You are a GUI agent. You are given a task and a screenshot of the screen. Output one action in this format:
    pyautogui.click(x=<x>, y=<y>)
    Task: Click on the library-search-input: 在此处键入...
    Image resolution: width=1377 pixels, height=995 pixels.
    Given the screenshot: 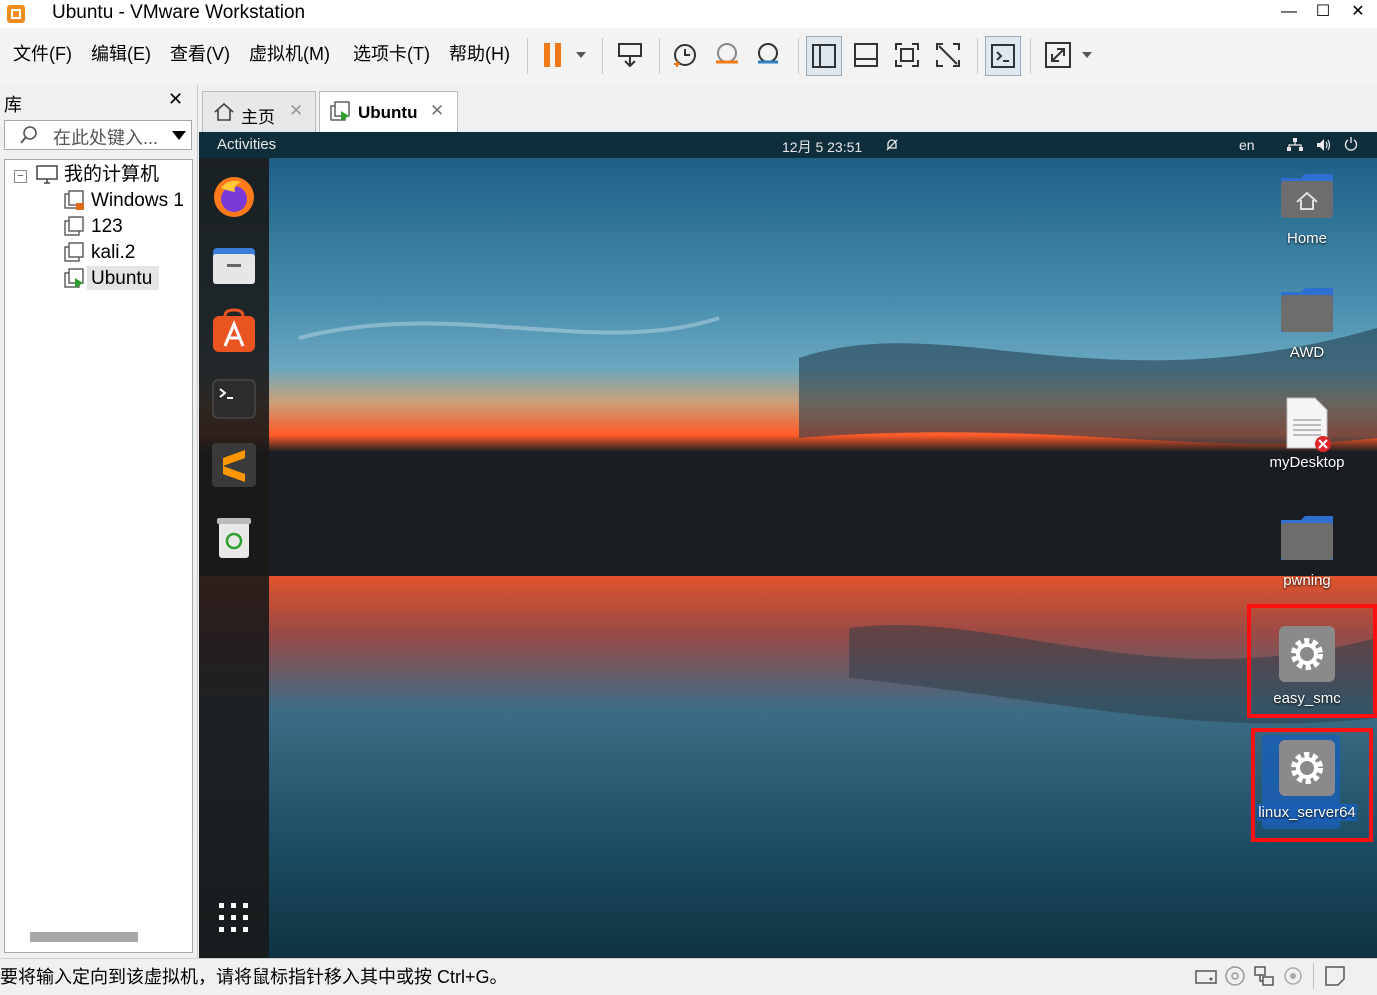 What is the action you would take?
    pyautogui.click(x=98, y=135)
    